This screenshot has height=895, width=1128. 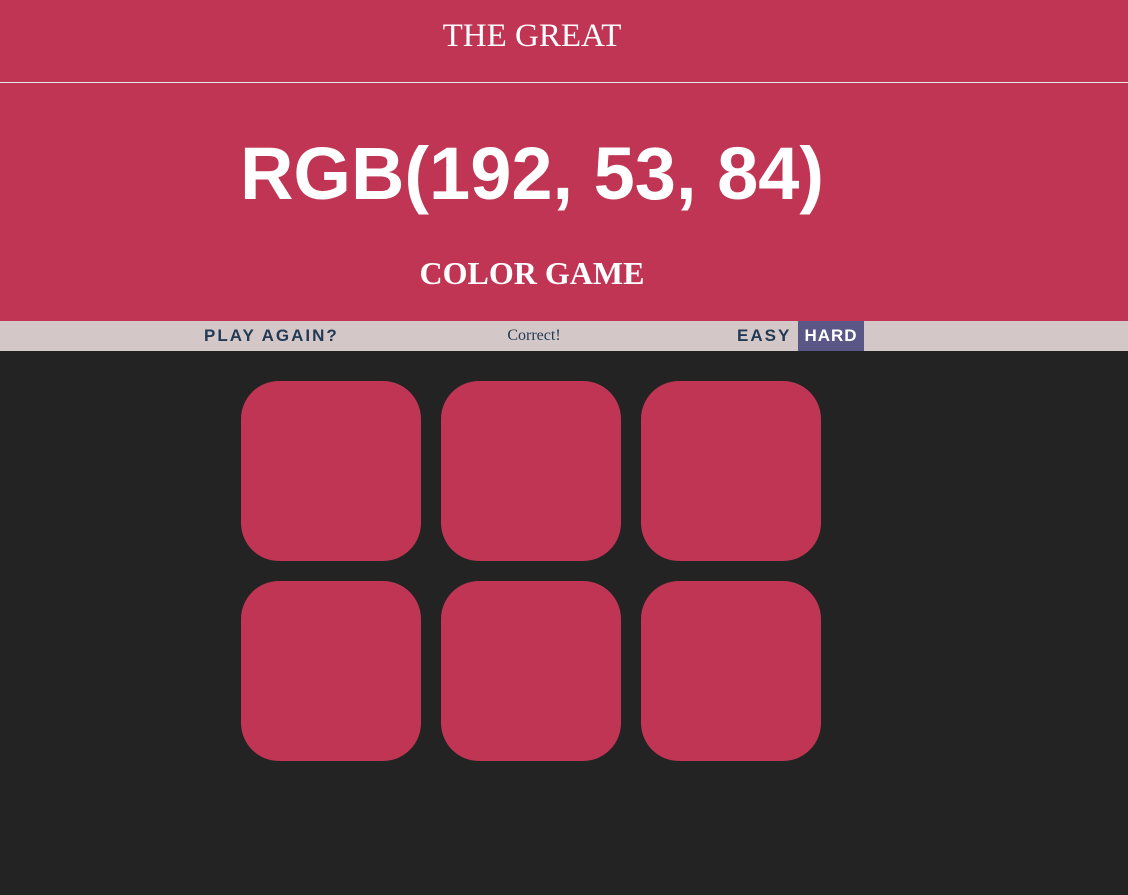 I want to click on title-top: THE GREAT, so click(x=532, y=36).